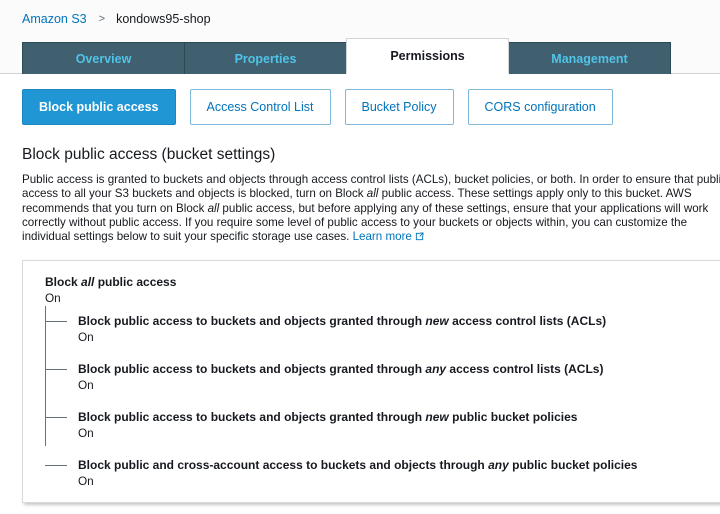 The height and width of the screenshot is (514, 720). What do you see at coordinates (372, 194) in the screenshot?
I see `description-emphasis-1: all` at bounding box center [372, 194].